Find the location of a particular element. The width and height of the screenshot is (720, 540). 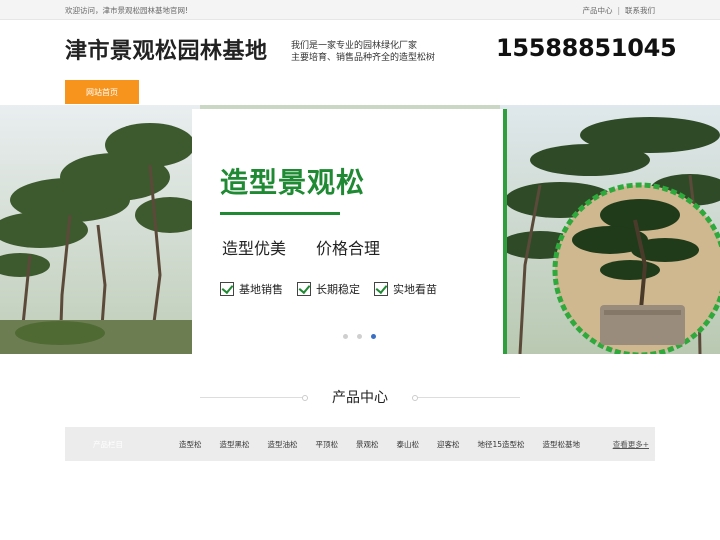

category-link: 造型油松 is located at coordinates (283, 444).